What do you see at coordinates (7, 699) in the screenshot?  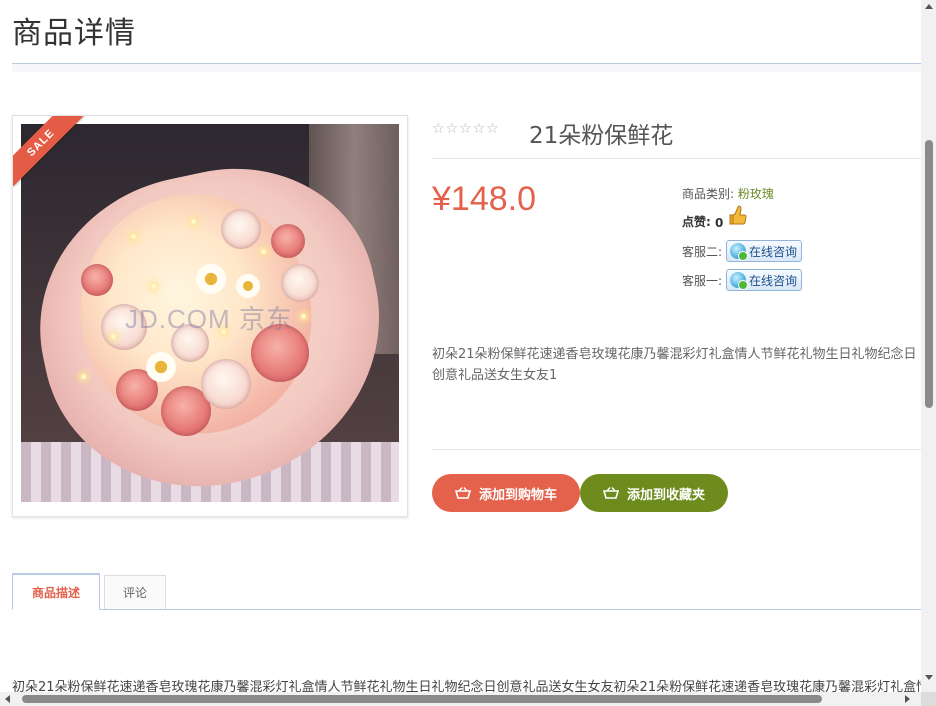 I see `scroll-left-icon` at bounding box center [7, 699].